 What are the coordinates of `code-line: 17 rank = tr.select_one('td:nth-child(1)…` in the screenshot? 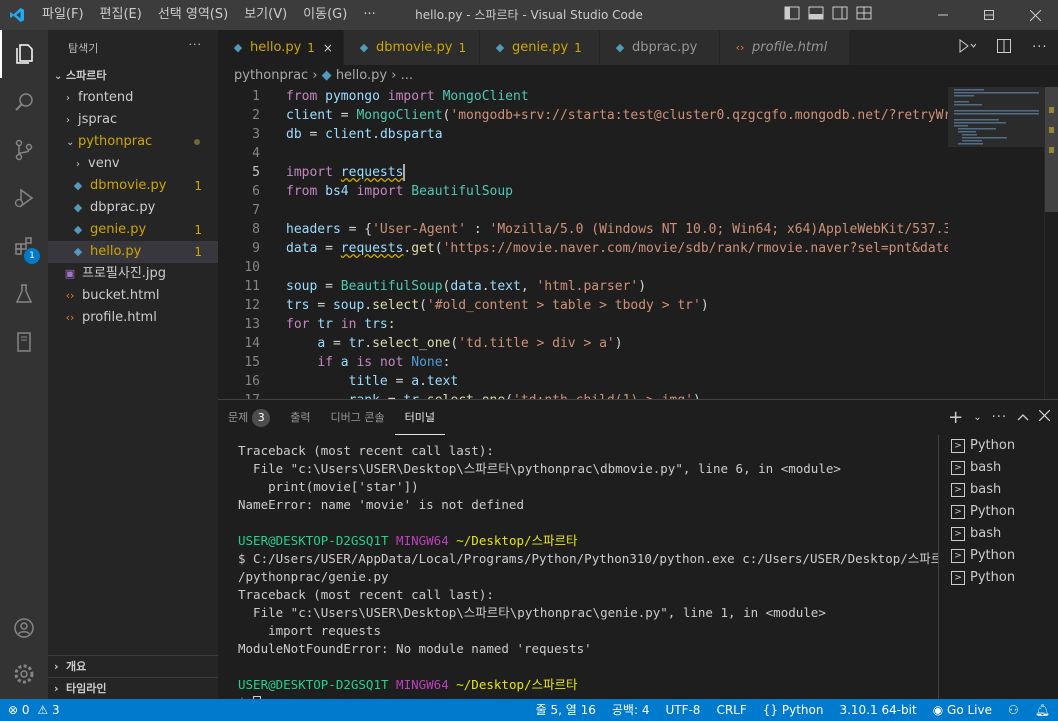 It's located at (583, 395).